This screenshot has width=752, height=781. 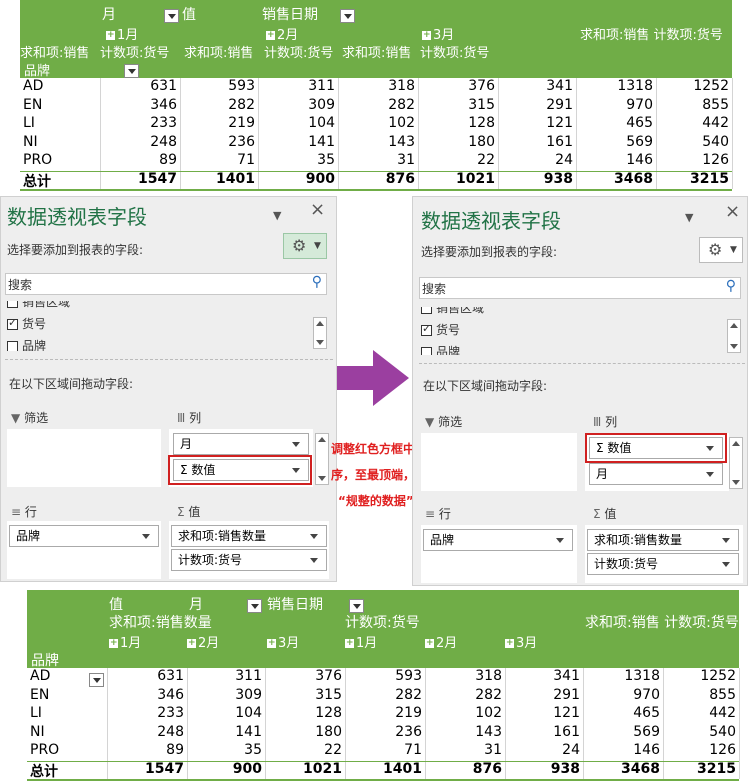 I want to click on sub-count-3: 计数项:货号, so click(x=455, y=53).